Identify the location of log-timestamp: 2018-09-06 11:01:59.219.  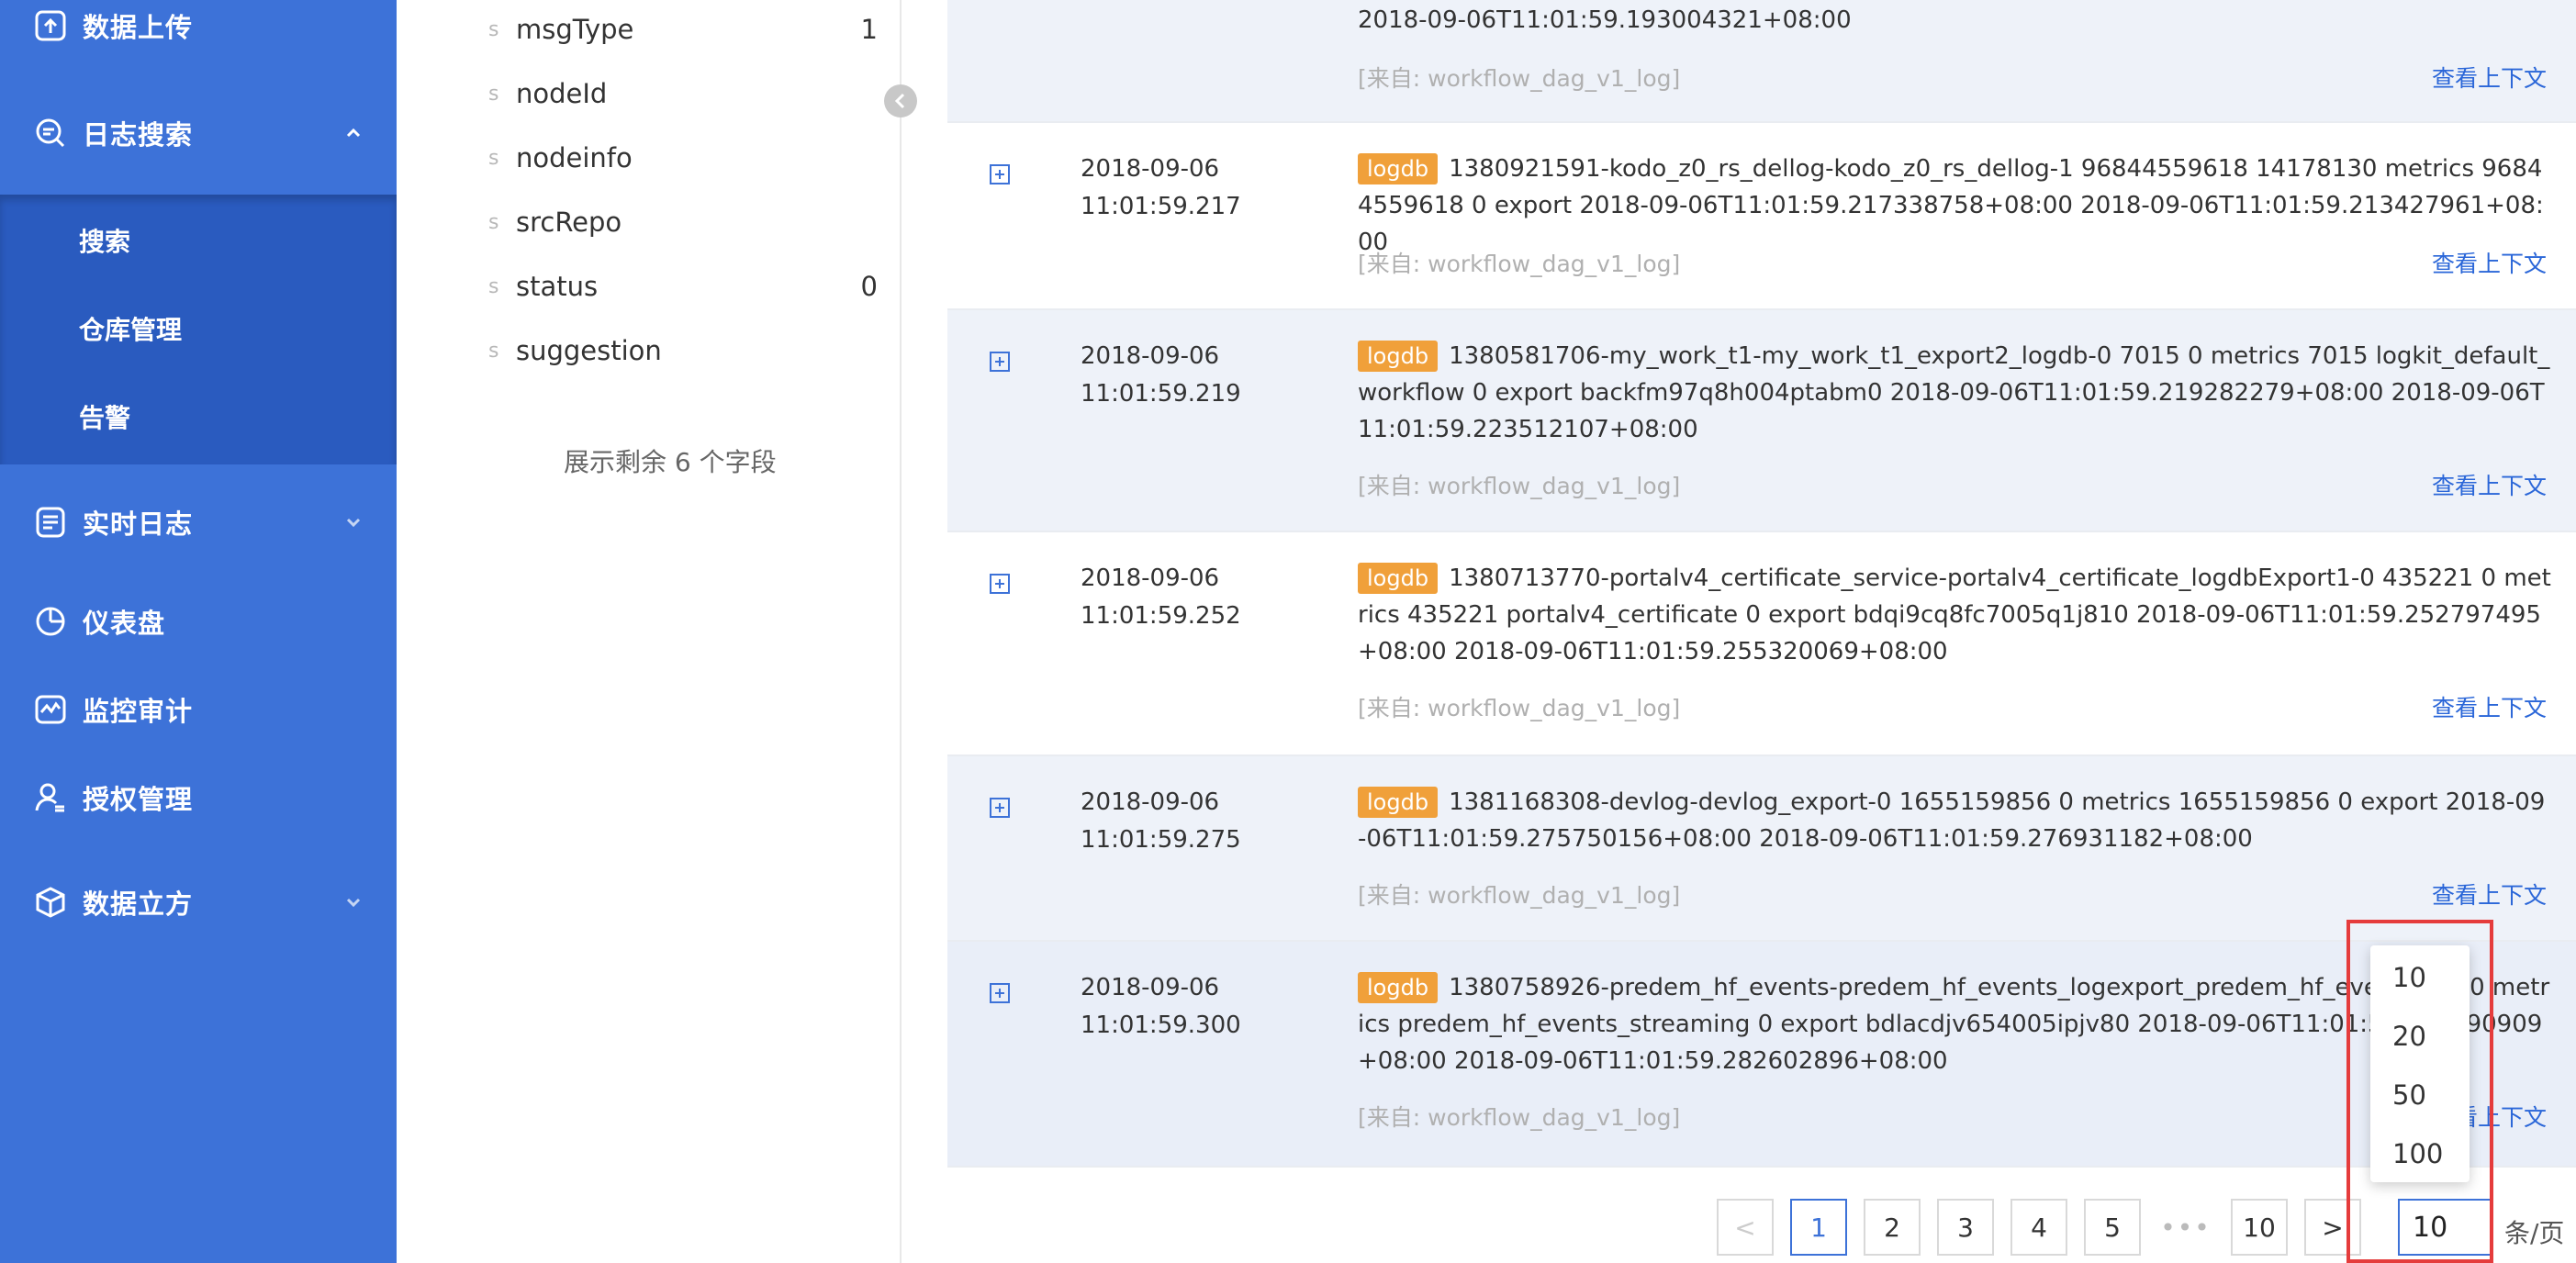
(1161, 375).